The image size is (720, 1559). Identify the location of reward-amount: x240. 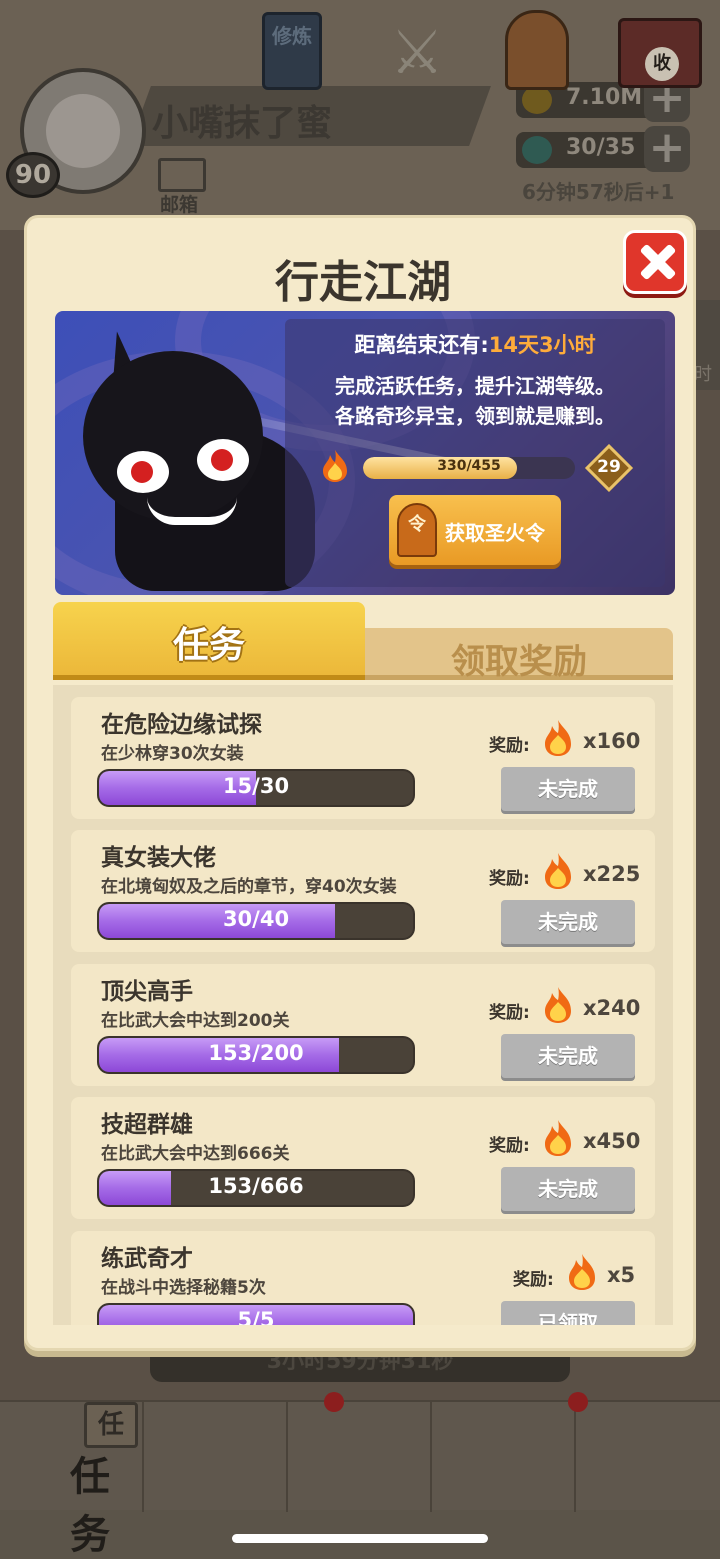
(612, 1008).